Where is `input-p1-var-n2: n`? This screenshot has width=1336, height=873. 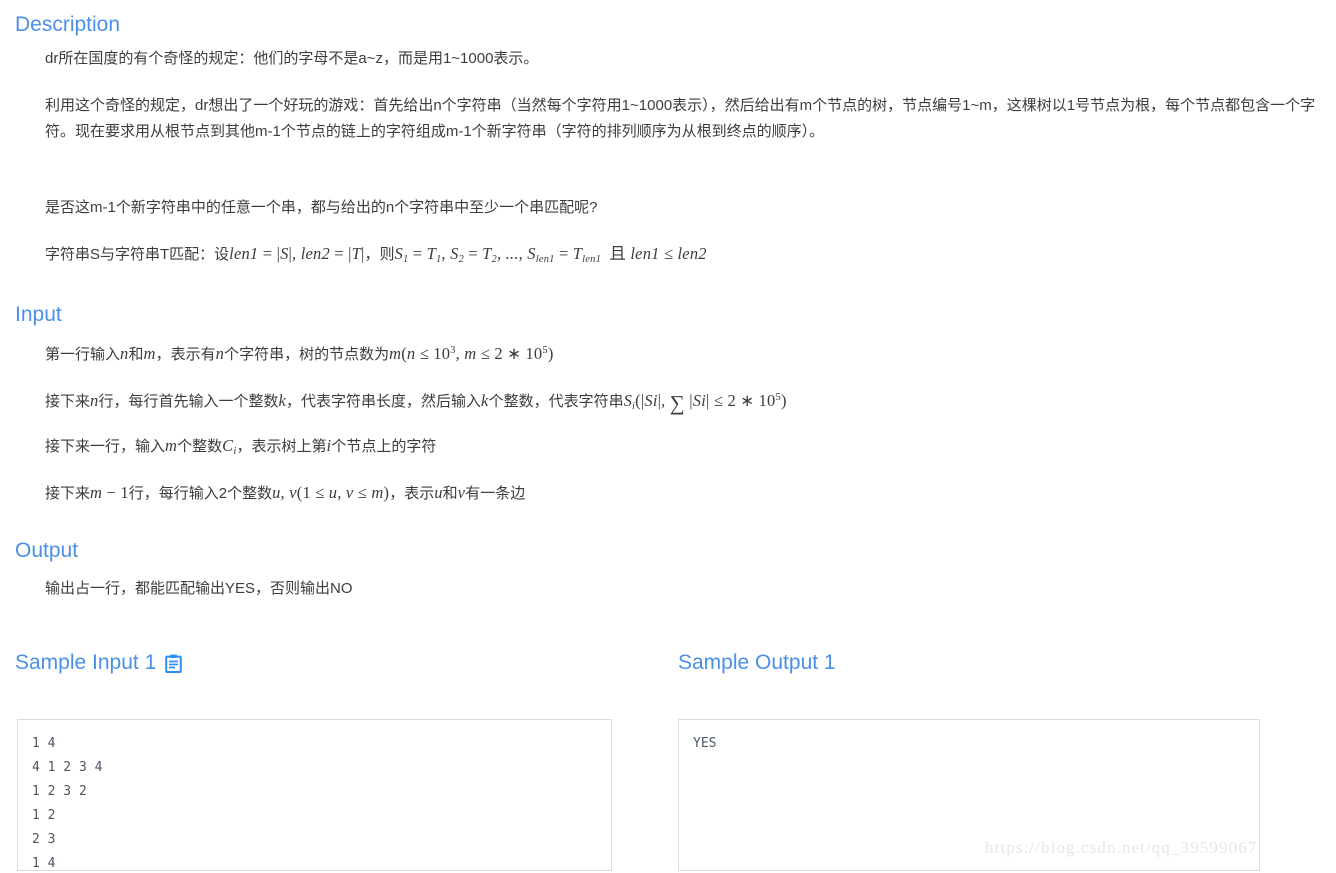
input-p1-var-n2: n is located at coordinates (220, 353).